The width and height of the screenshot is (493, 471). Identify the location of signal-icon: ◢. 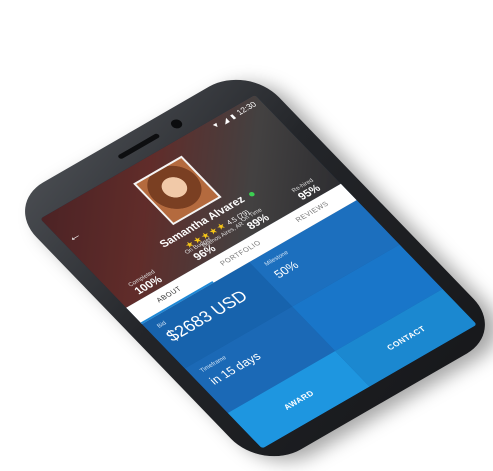
(225, 121).